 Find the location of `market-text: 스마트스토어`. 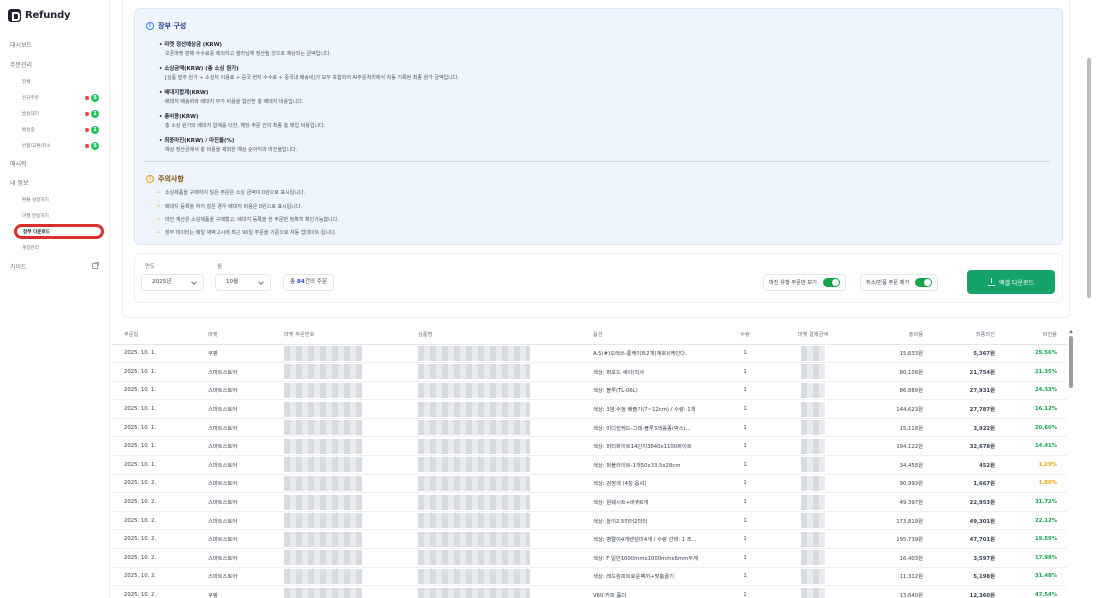

market-text: 스마트스토어 is located at coordinates (223, 372).